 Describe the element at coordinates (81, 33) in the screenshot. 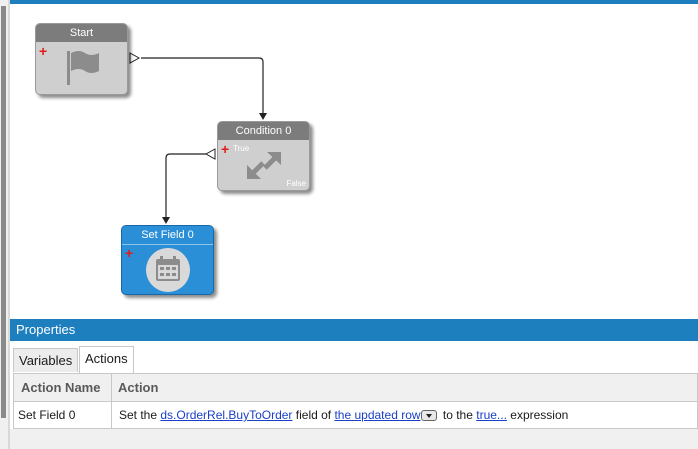

I see `node-title: Start` at that location.